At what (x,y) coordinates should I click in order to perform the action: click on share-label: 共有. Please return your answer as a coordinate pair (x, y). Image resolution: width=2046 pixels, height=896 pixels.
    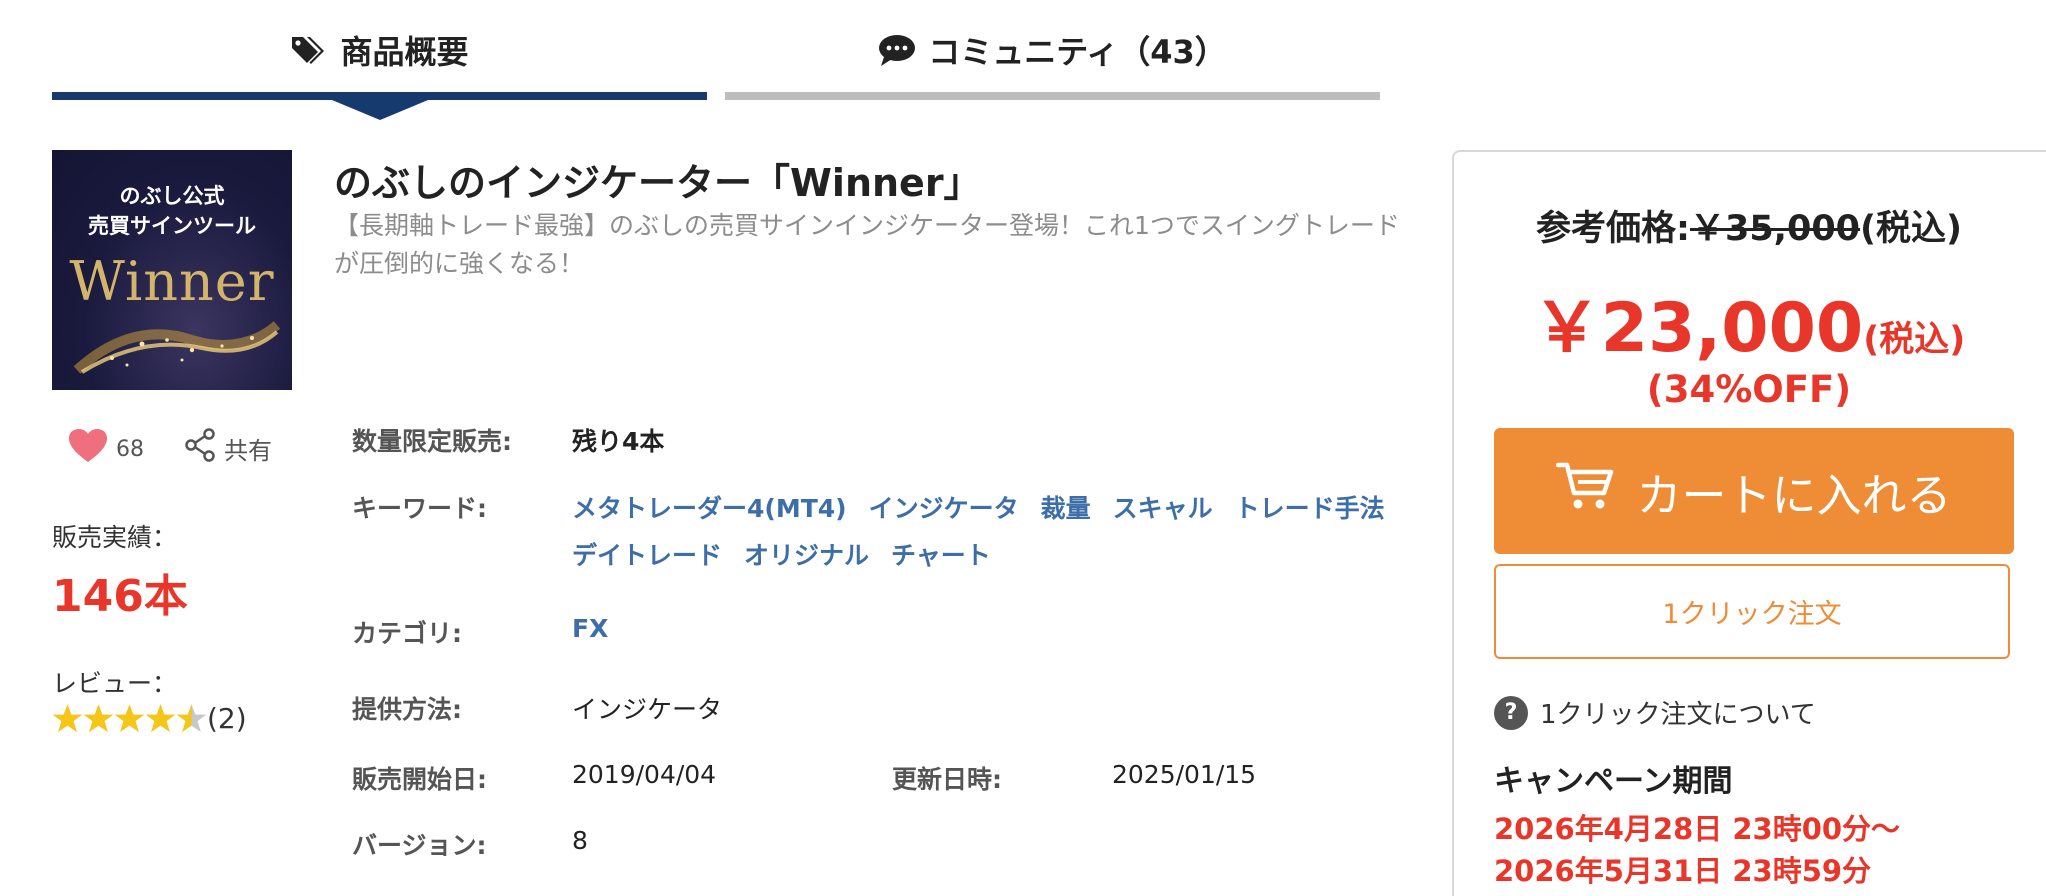
    Looking at the image, I should click on (248, 450).